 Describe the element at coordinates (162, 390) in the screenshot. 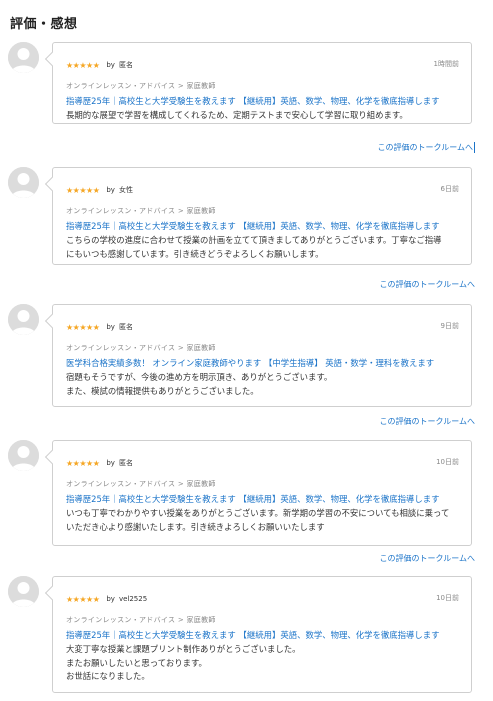

I see `comment-line: また、模試の情報提供もありがとうございました。` at that location.